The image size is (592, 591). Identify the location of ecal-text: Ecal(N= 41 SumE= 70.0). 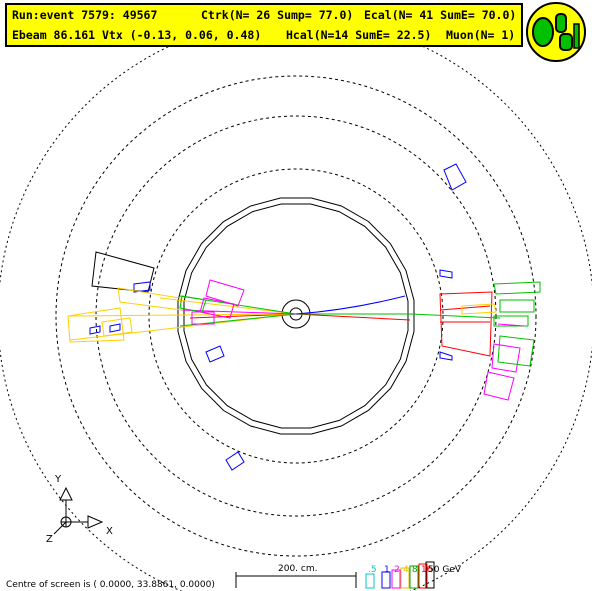
(440, 15).